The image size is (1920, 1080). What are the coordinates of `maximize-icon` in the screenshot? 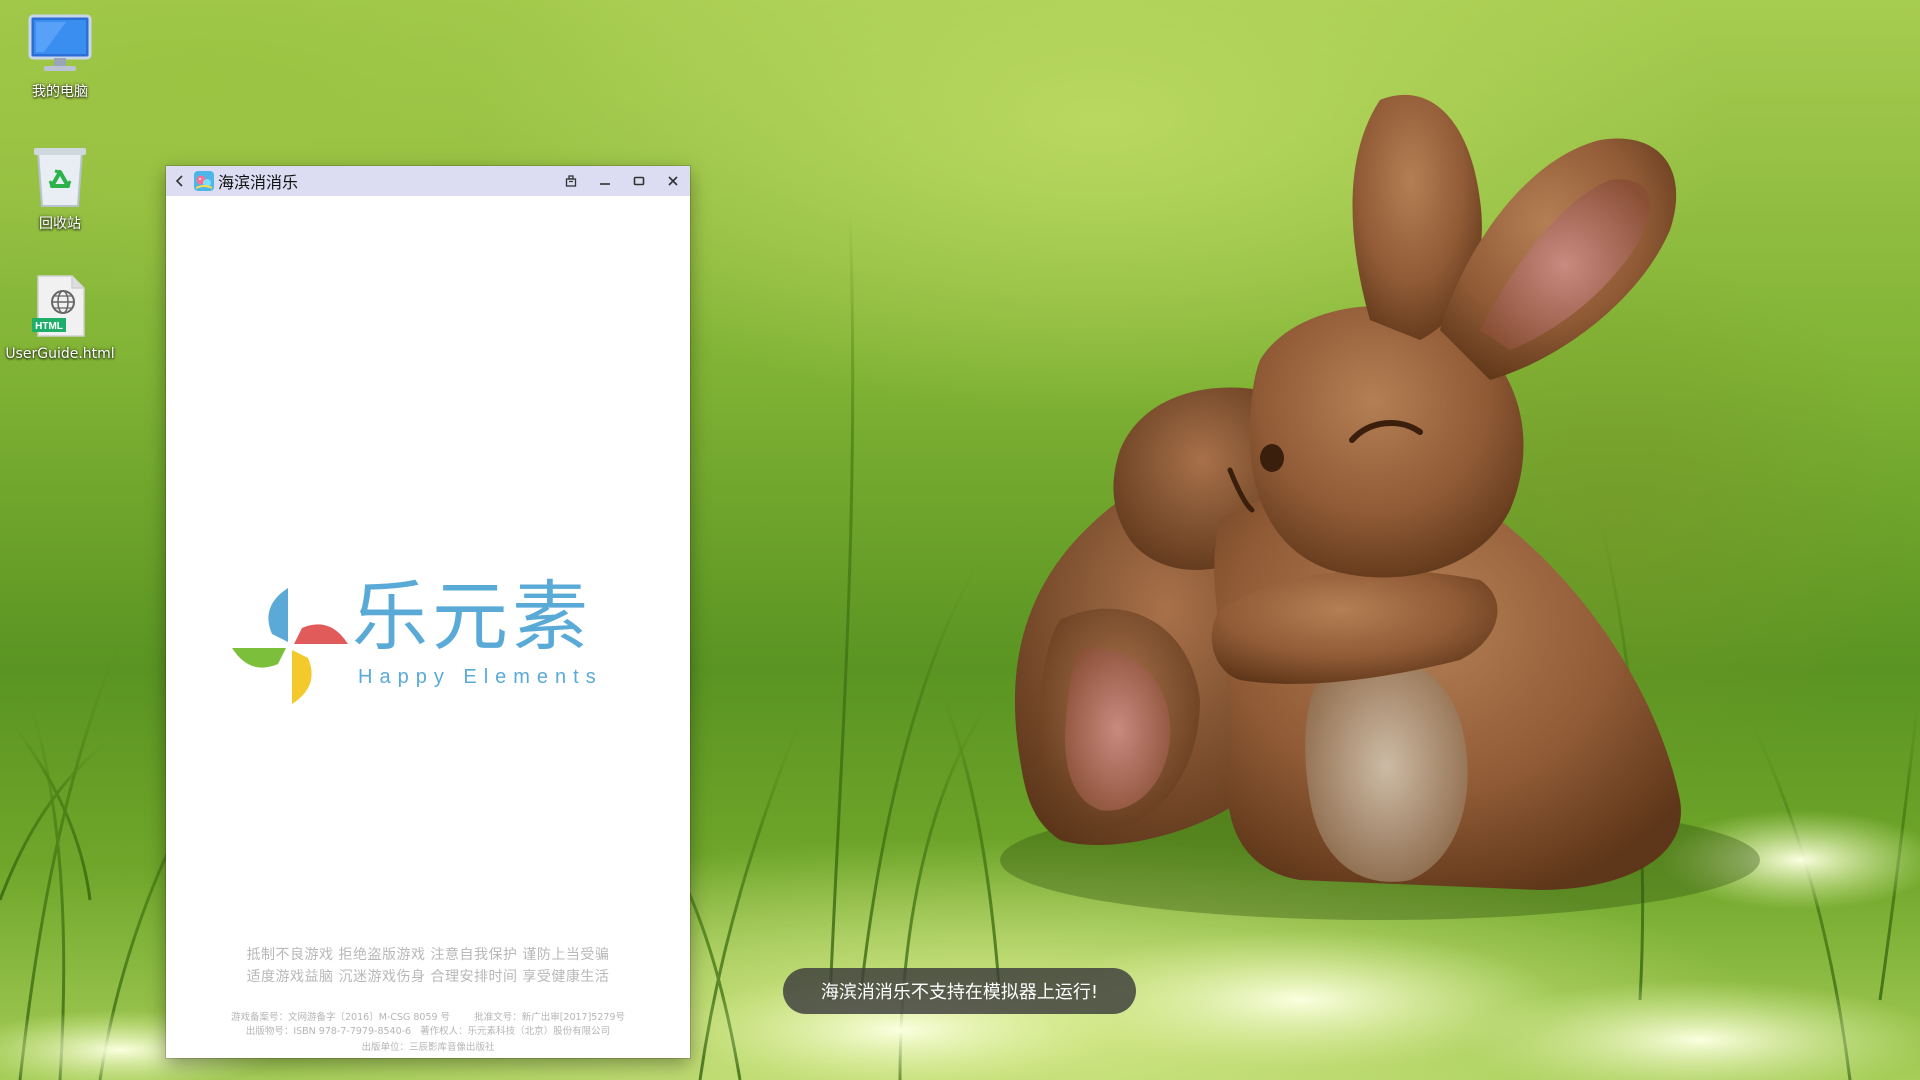 It's located at (639, 181).